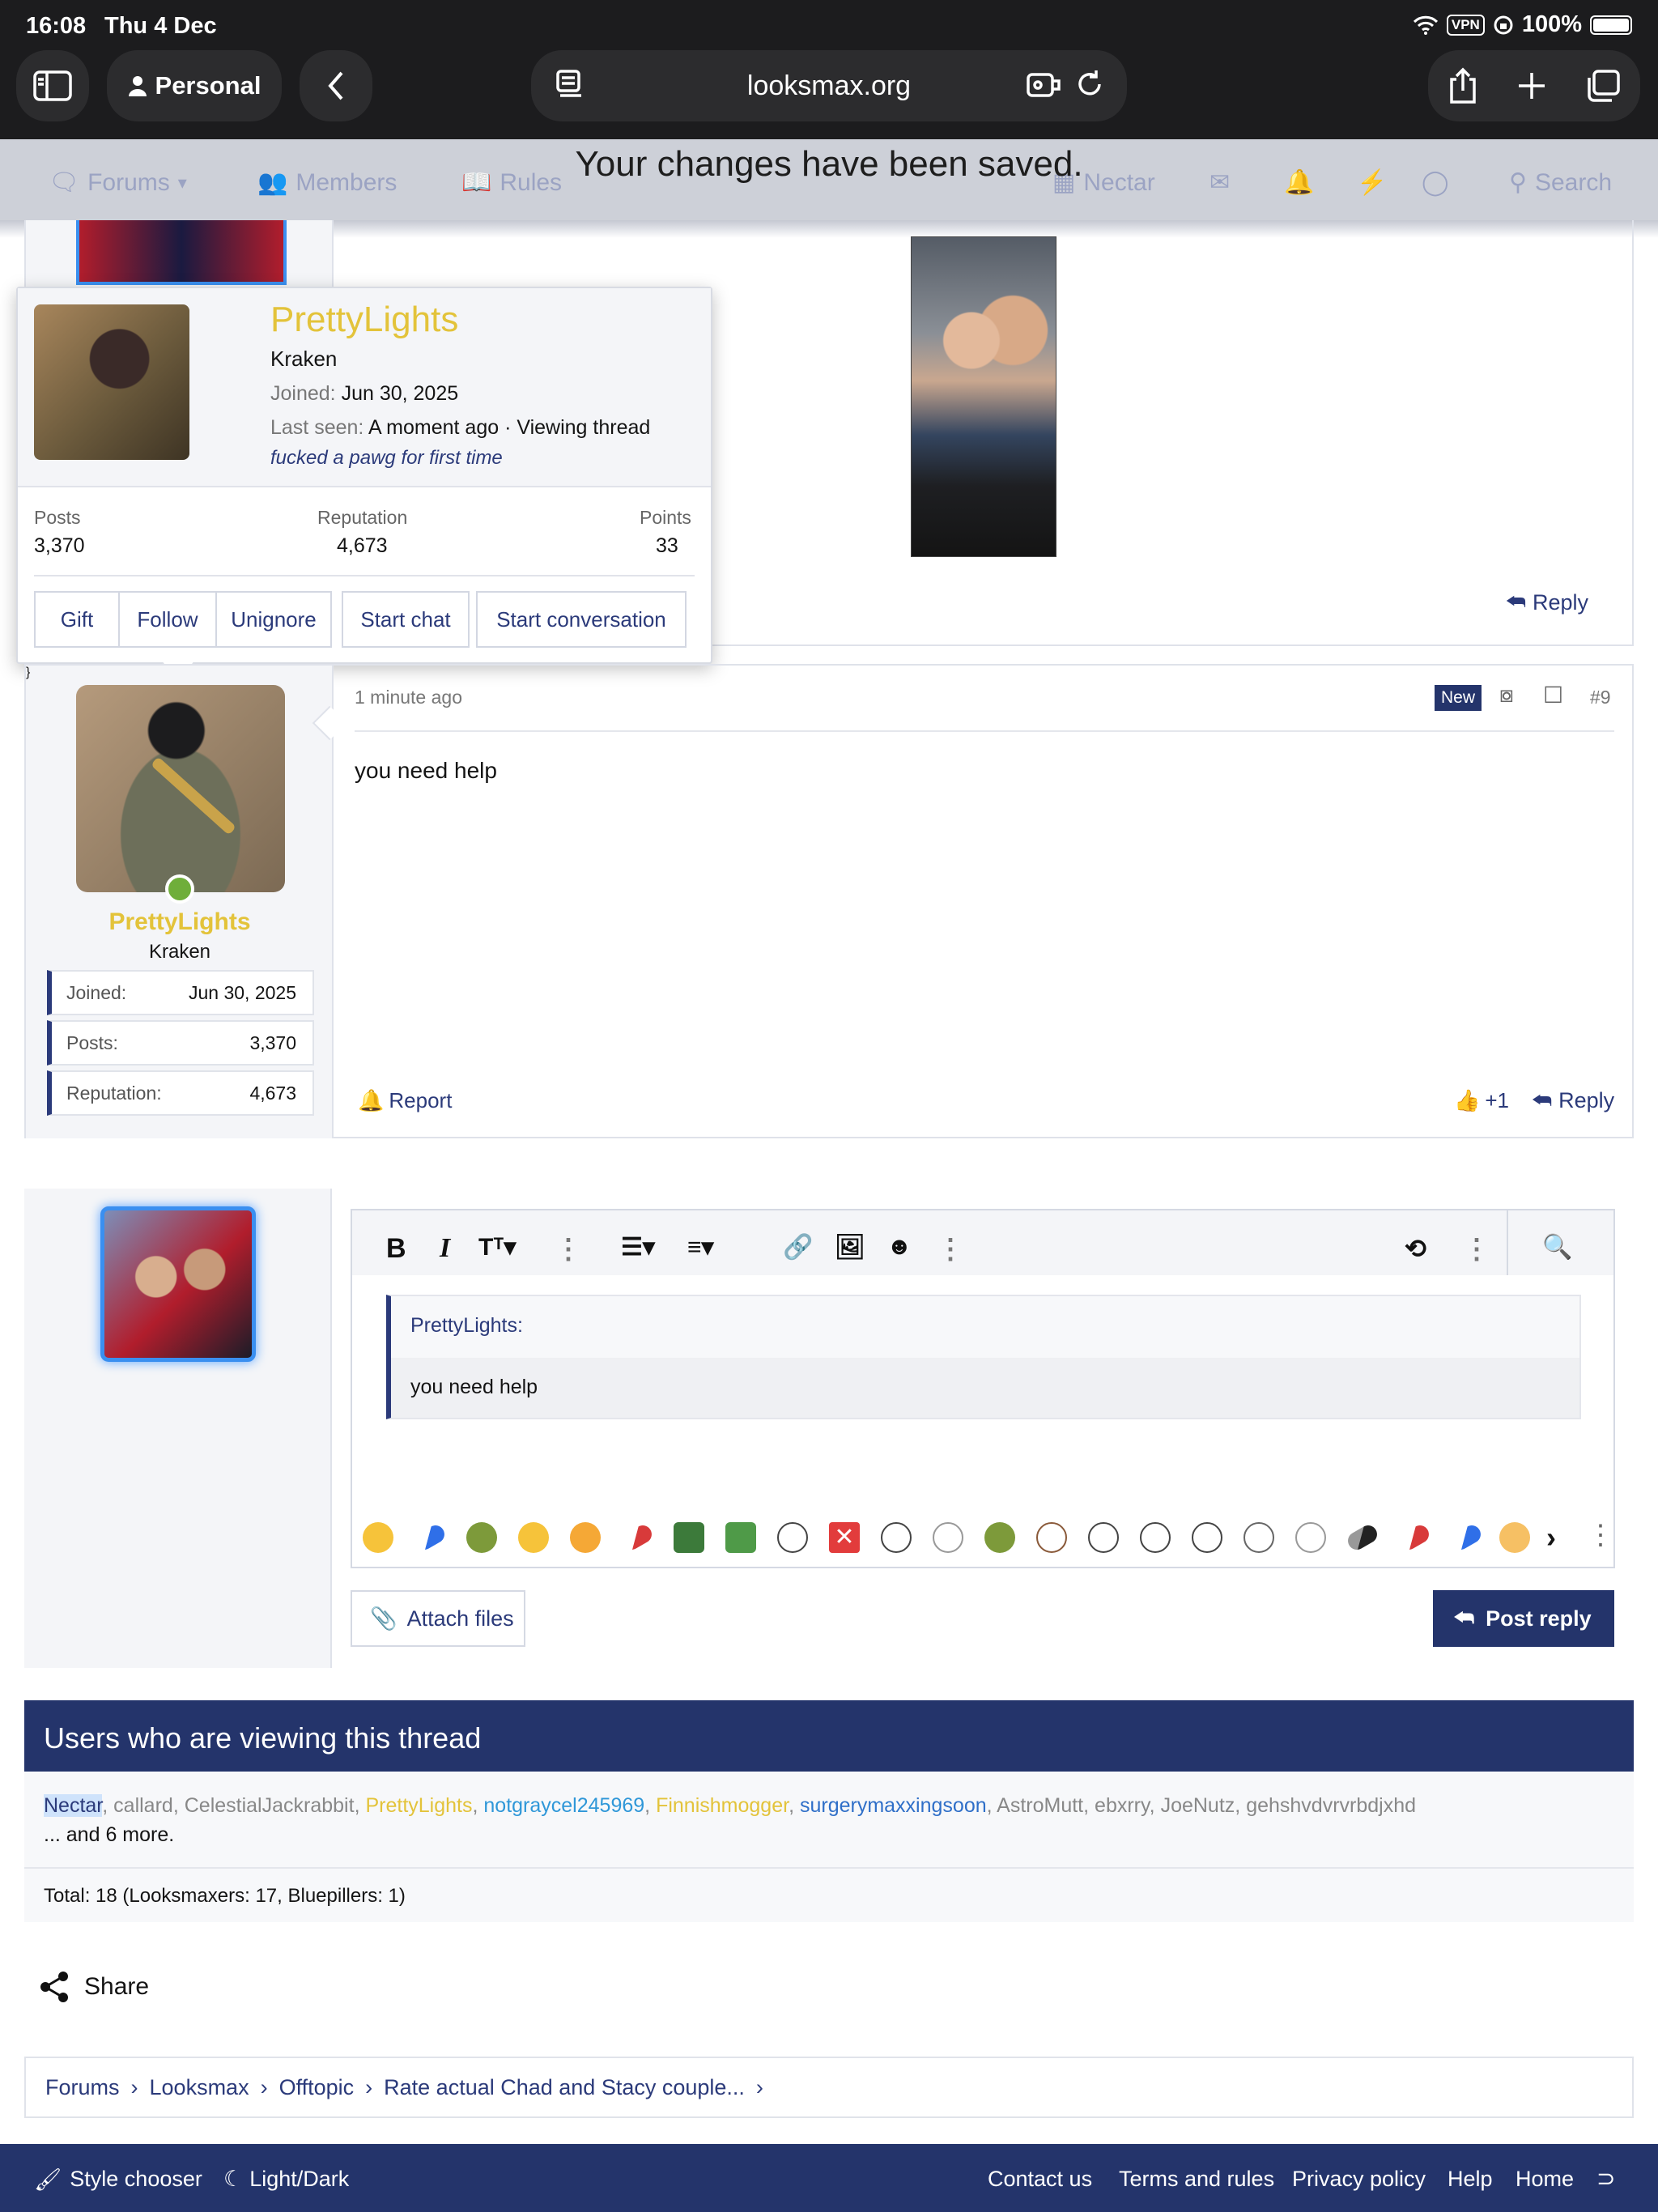 Image resolution: width=1658 pixels, height=2212 pixels. I want to click on viewers-more: ... and 6 more., so click(109, 1834).